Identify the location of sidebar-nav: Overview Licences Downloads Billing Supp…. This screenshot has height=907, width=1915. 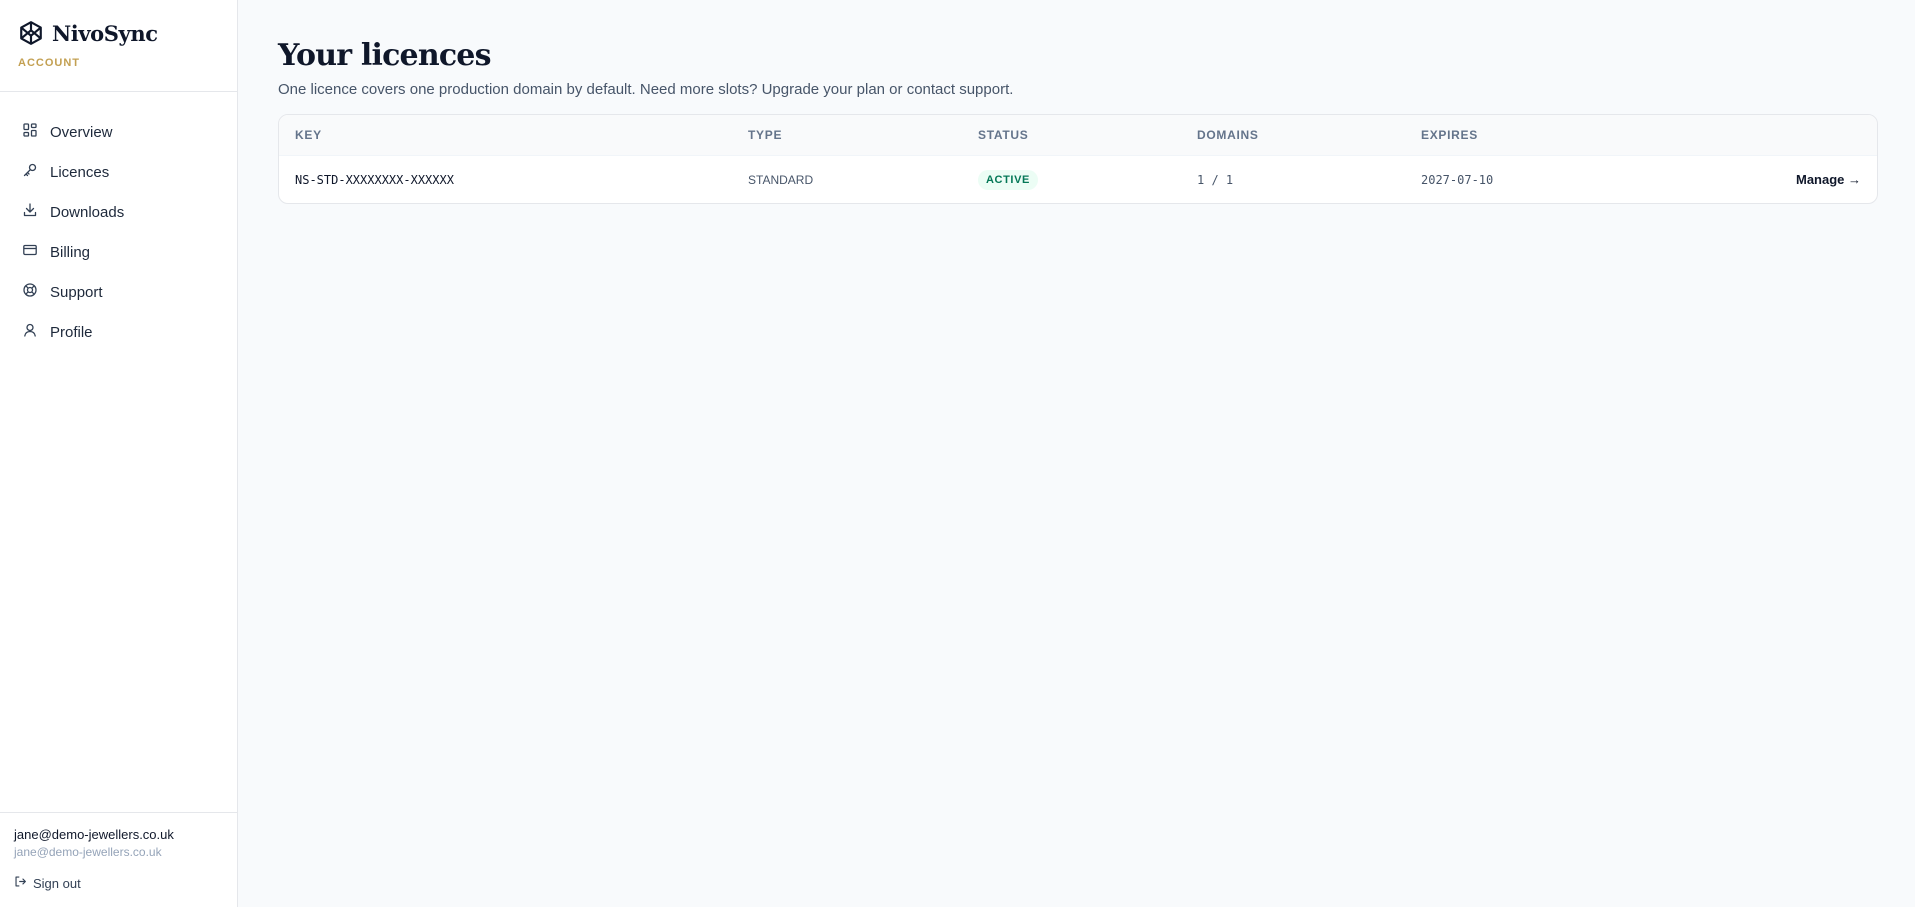
(118, 222).